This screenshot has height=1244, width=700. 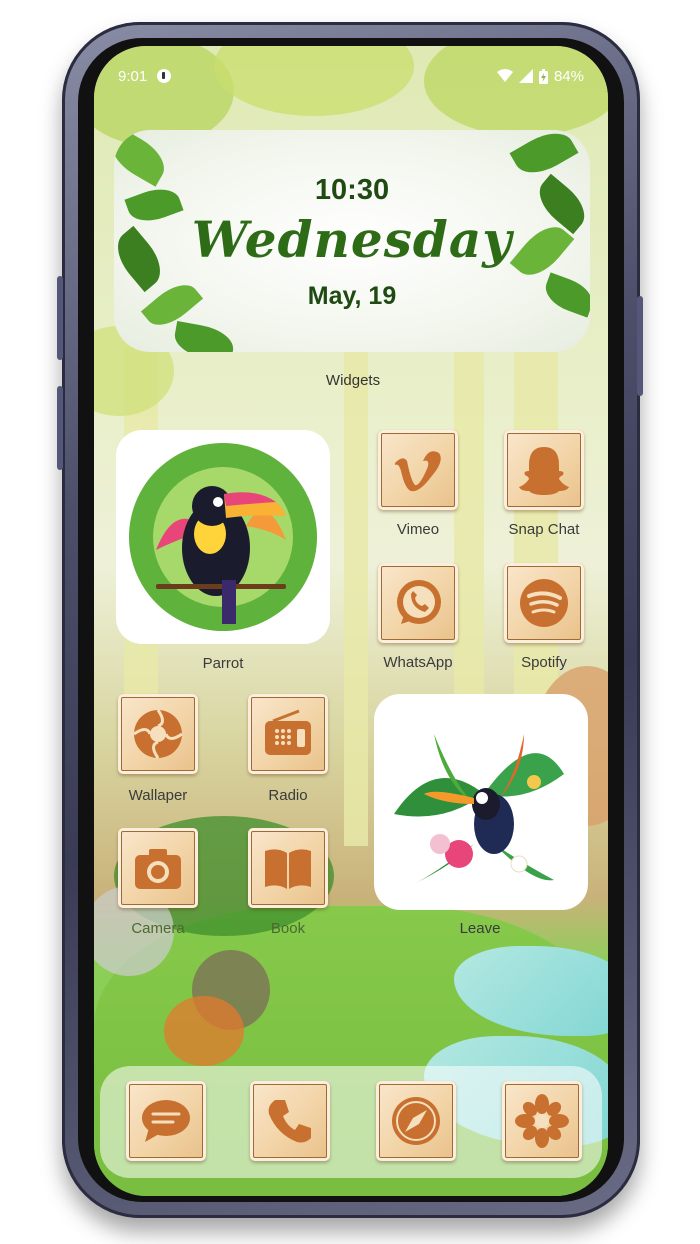 I want to click on status-bar: 9:01 84%, so click(x=351, y=76).